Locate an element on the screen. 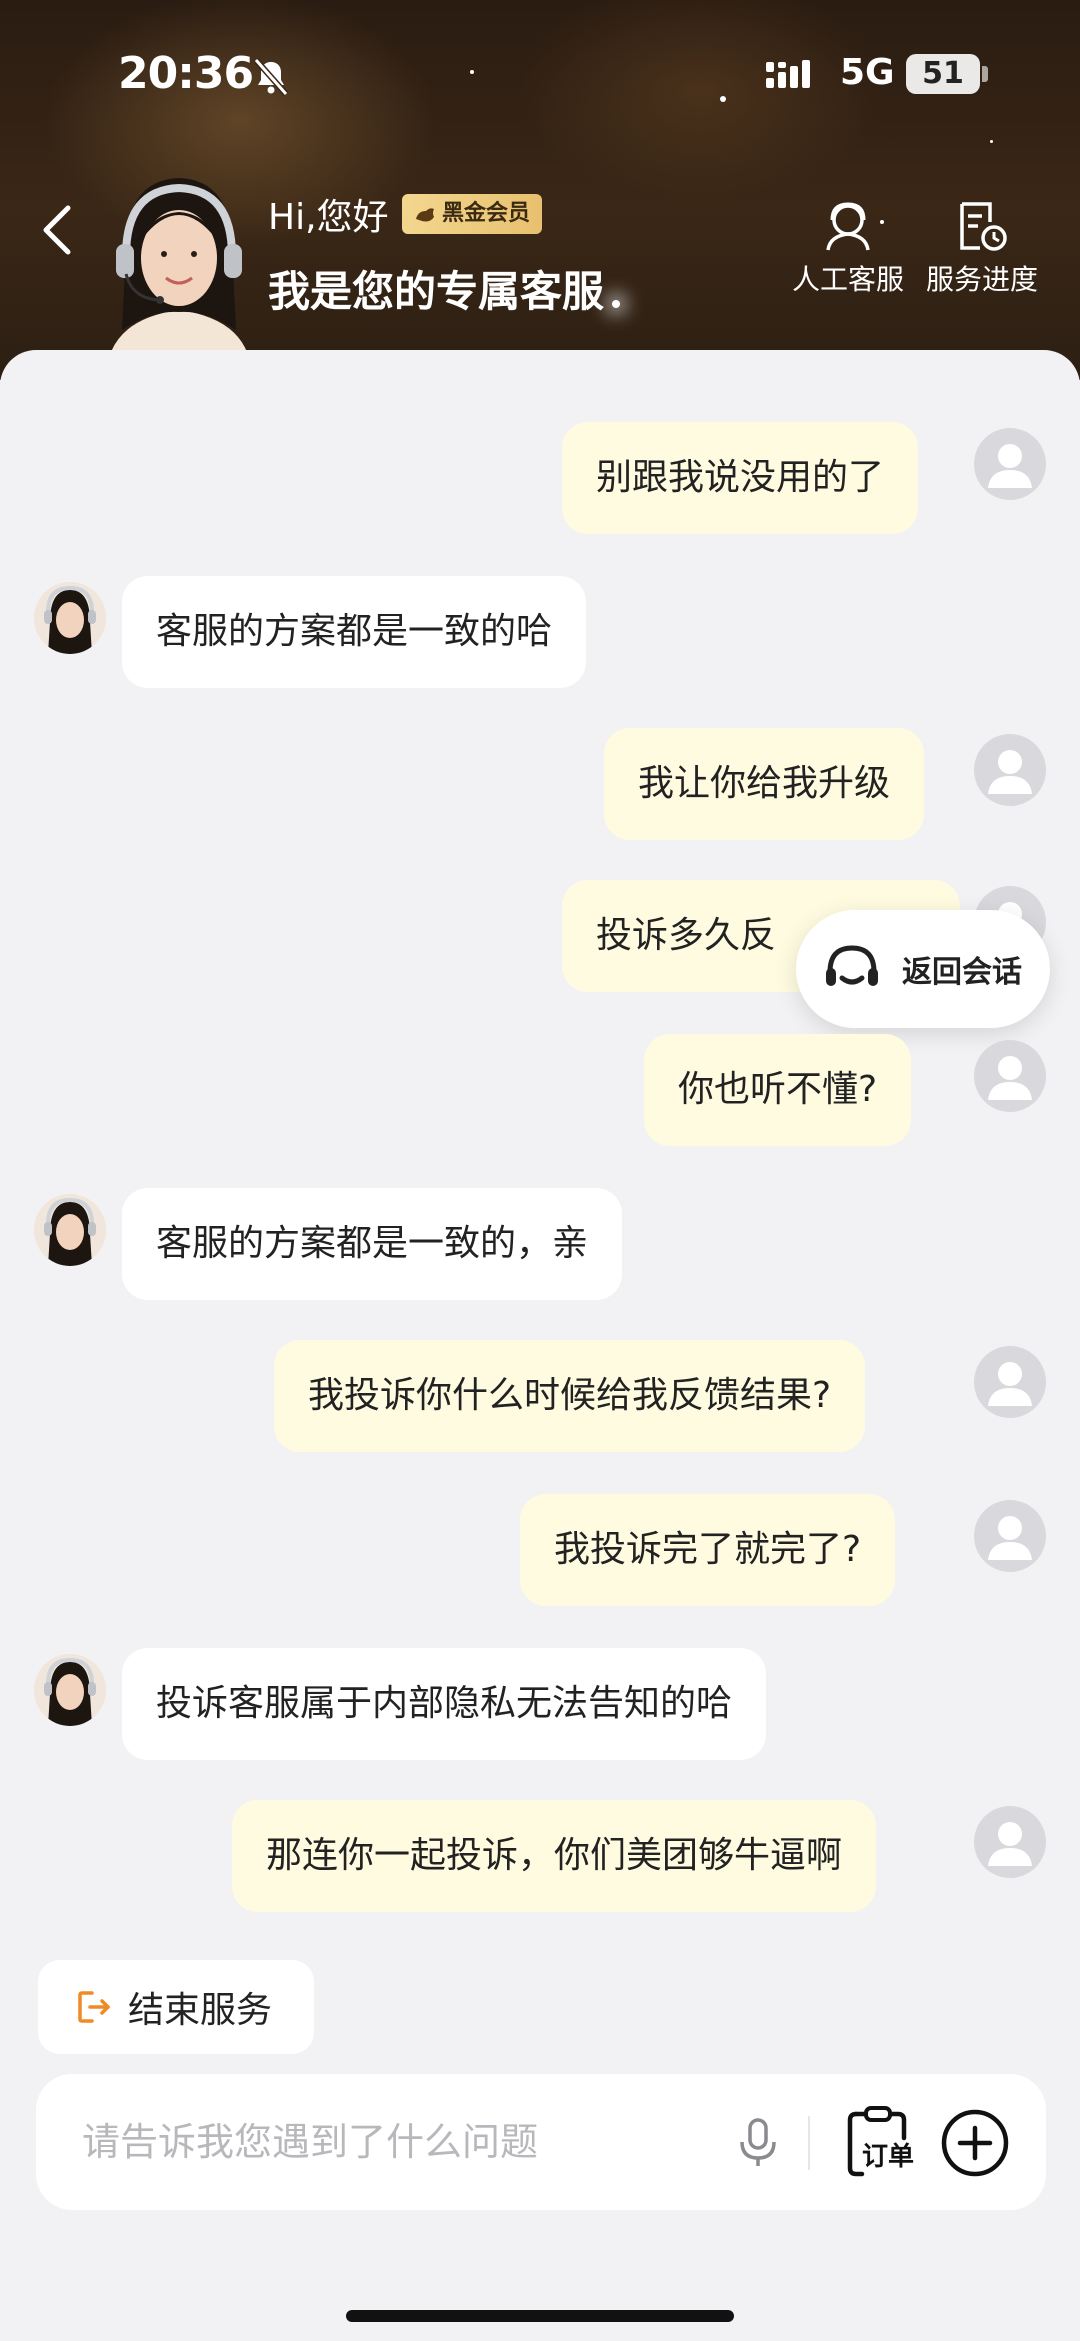 The height and width of the screenshot is (2341, 1080). message-bubble-agent: 客服的方案都是一致的，亲 is located at coordinates (372, 1244).